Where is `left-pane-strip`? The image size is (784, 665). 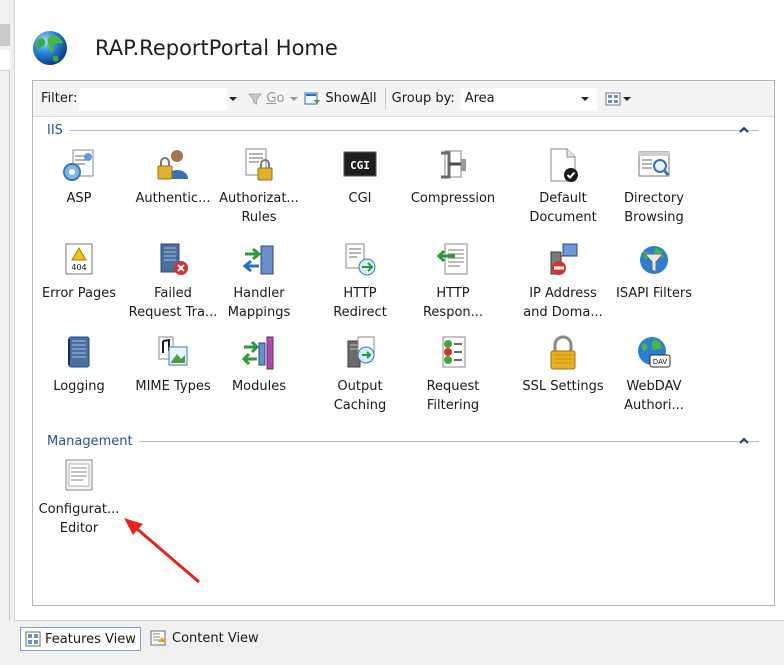 left-pane-strip is located at coordinates (5, 60).